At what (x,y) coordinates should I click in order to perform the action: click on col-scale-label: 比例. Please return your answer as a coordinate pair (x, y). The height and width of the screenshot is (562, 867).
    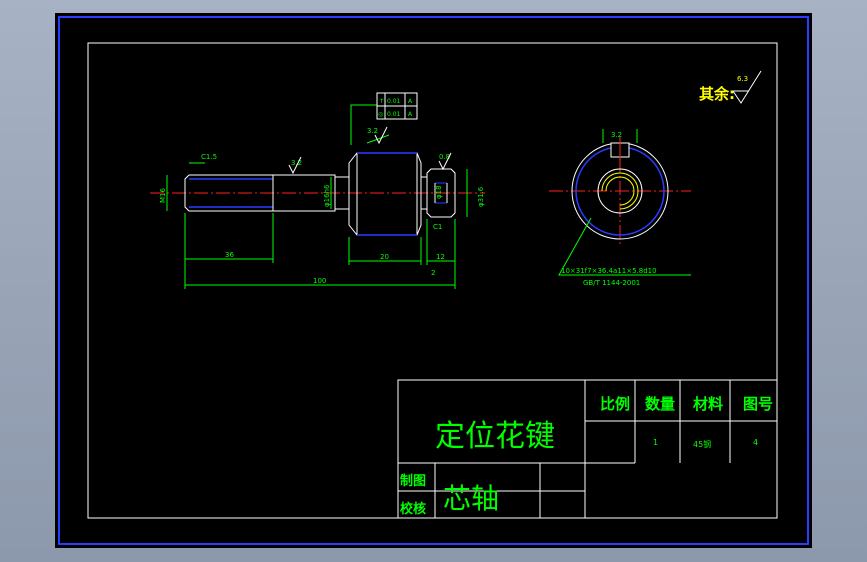
    Looking at the image, I should click on (615, 404).